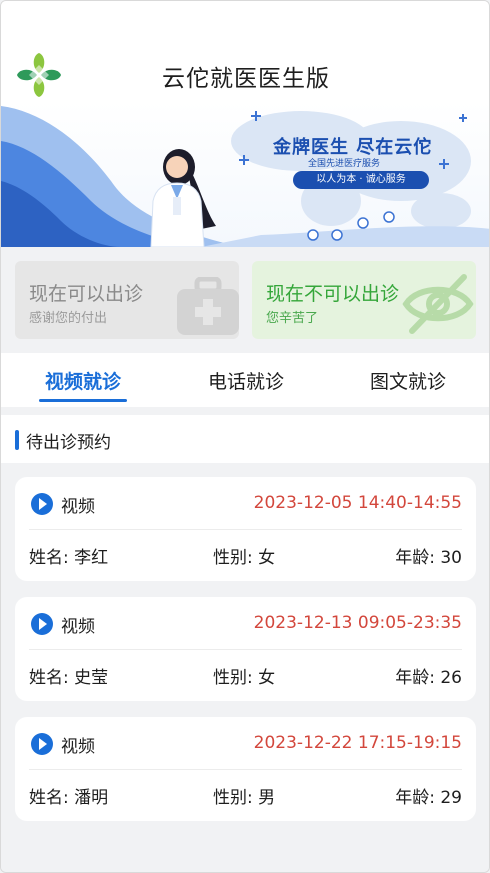 The height and width of the screenshot is (873, 490). I want to click on section-title: 待出诊预约, so click(68, 443).